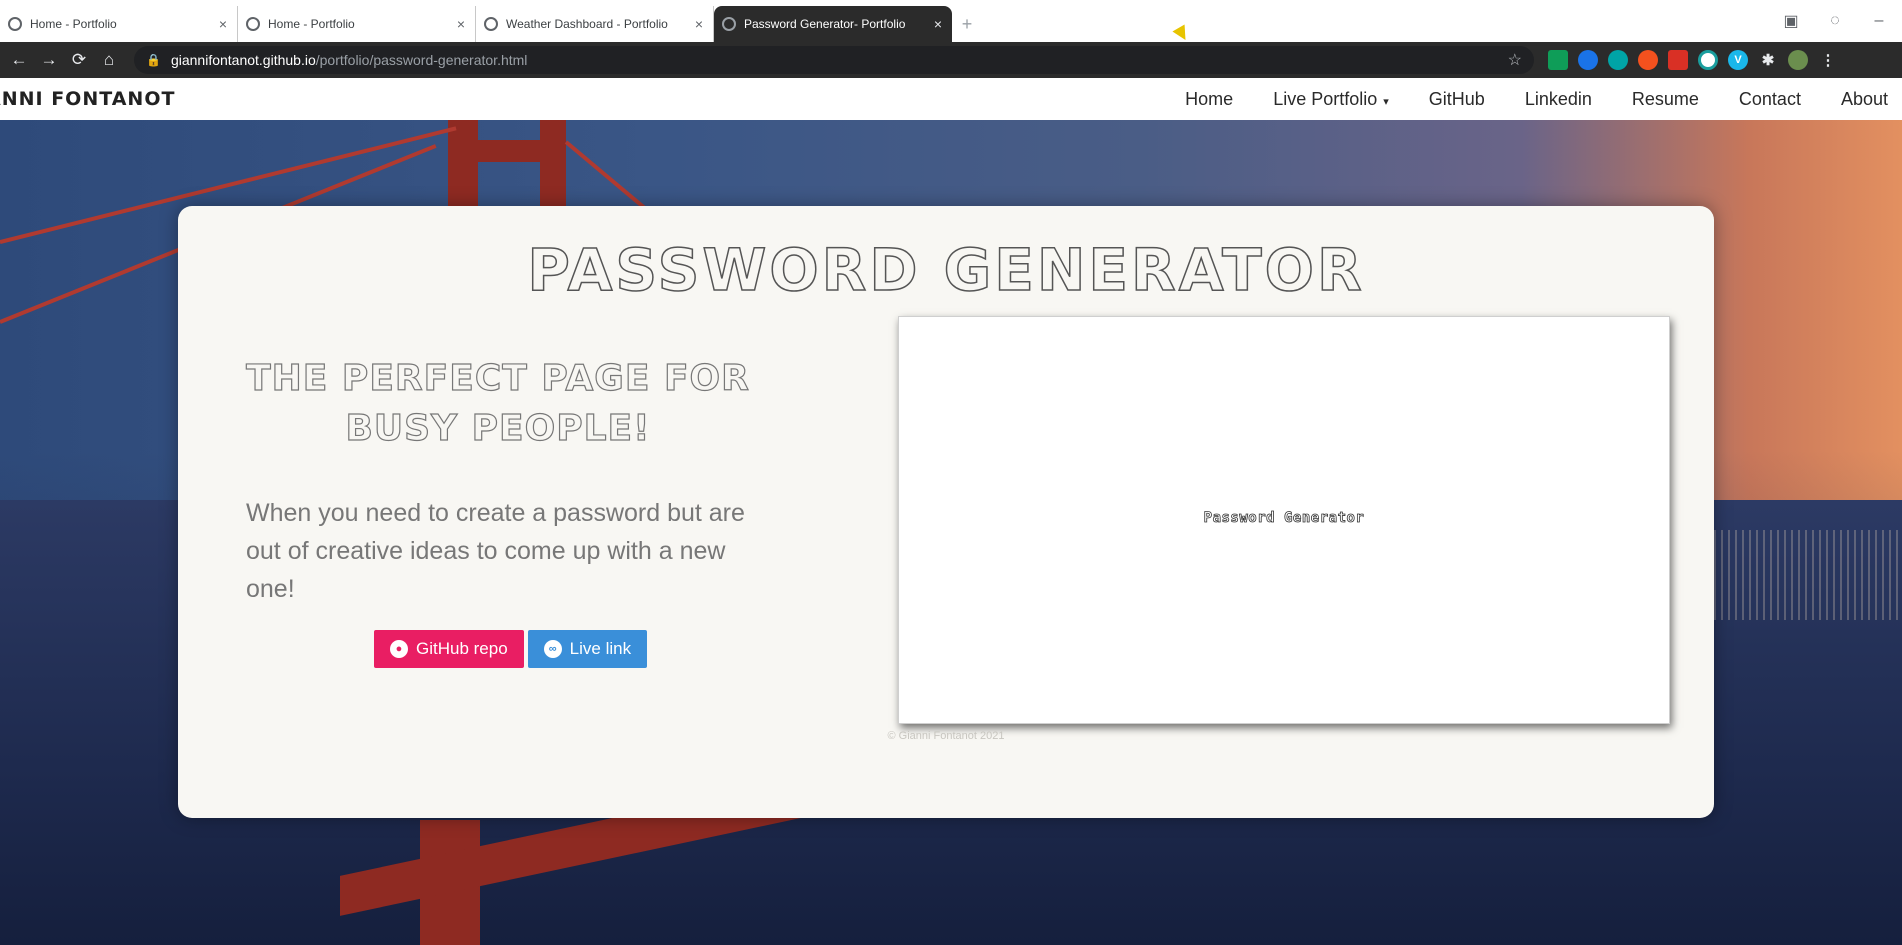 This screenshot has width=1902, height=945. I want to click on sheets-extension-icon, so click(1558, 60).